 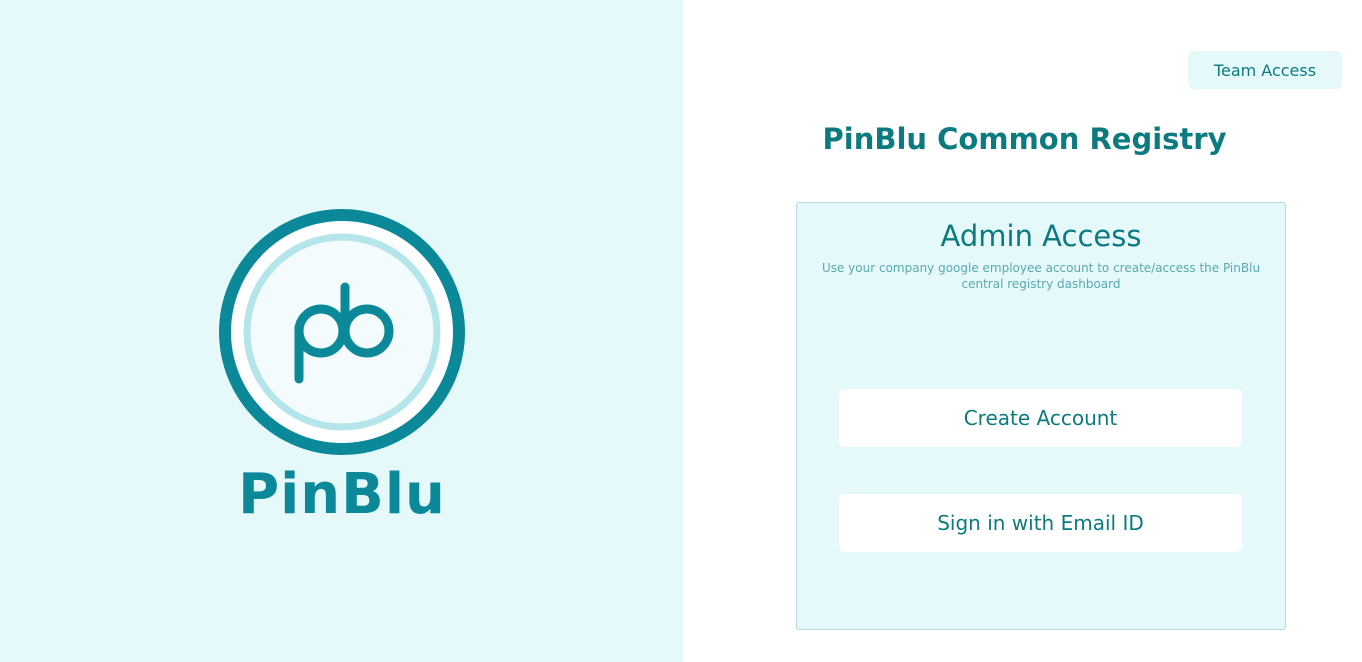 What do you see at coordinates (1041, 236) in the screenshot?
I see `card-title: Admin Access` at bounding box center [1041, 236].